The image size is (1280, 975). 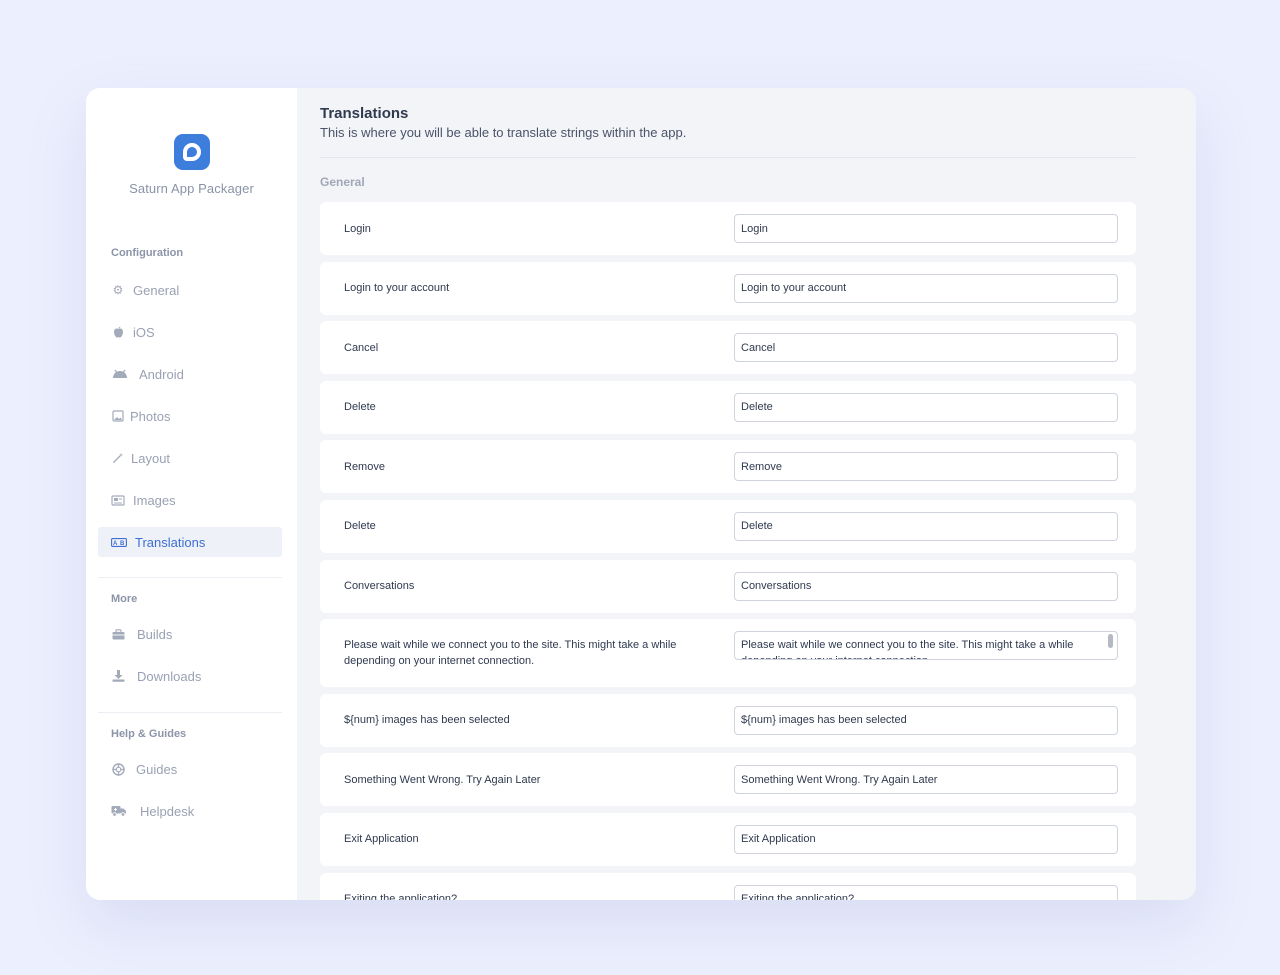 I want to click on sidebar-item-images: Images, so click(x=190, y=500).